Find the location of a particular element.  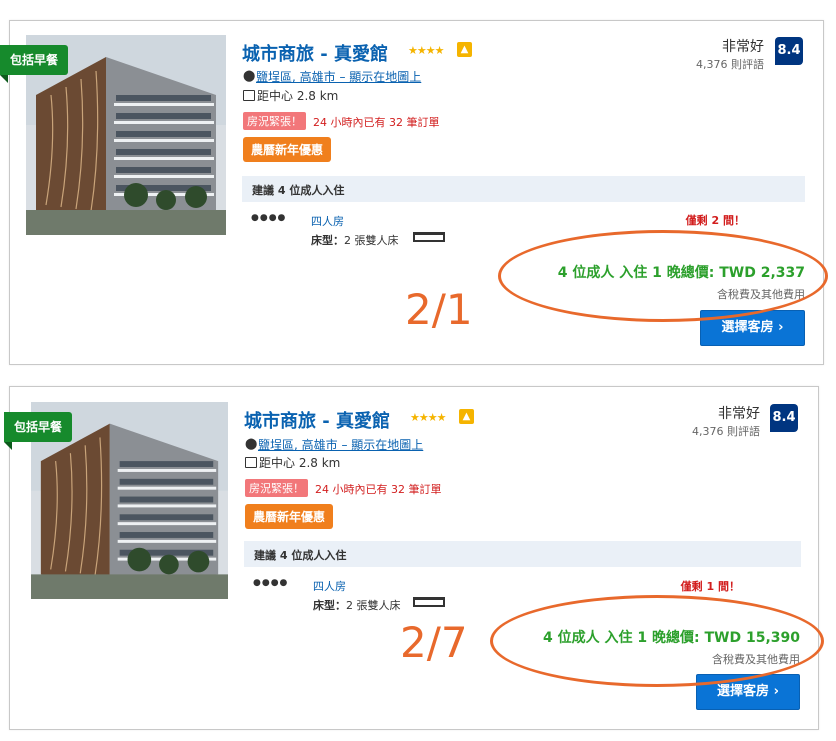

date-annotation: 2/1 is located at coordinates (439, 309).